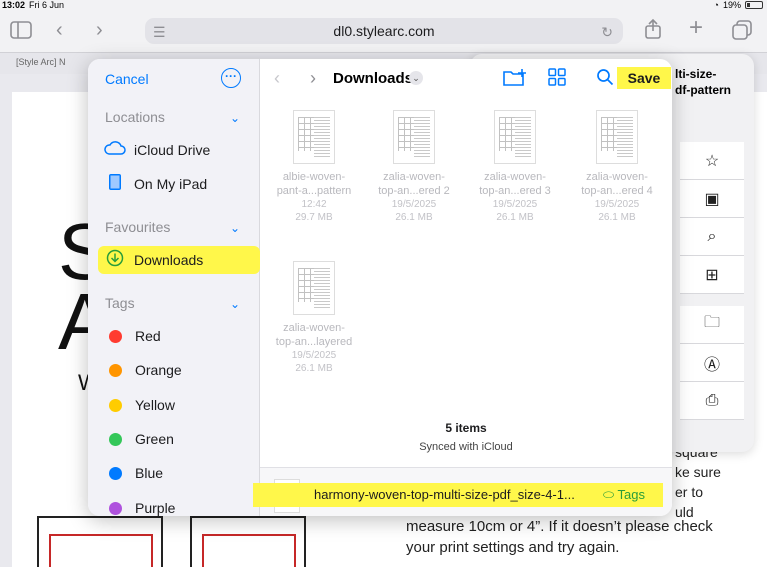 Image resolution: width=767 pixels, height=567 pixels. What do you see at coordinates (137, 227) in the screenshot?
I see `favourites-header: Favourites` at bounding box center [137, 227].